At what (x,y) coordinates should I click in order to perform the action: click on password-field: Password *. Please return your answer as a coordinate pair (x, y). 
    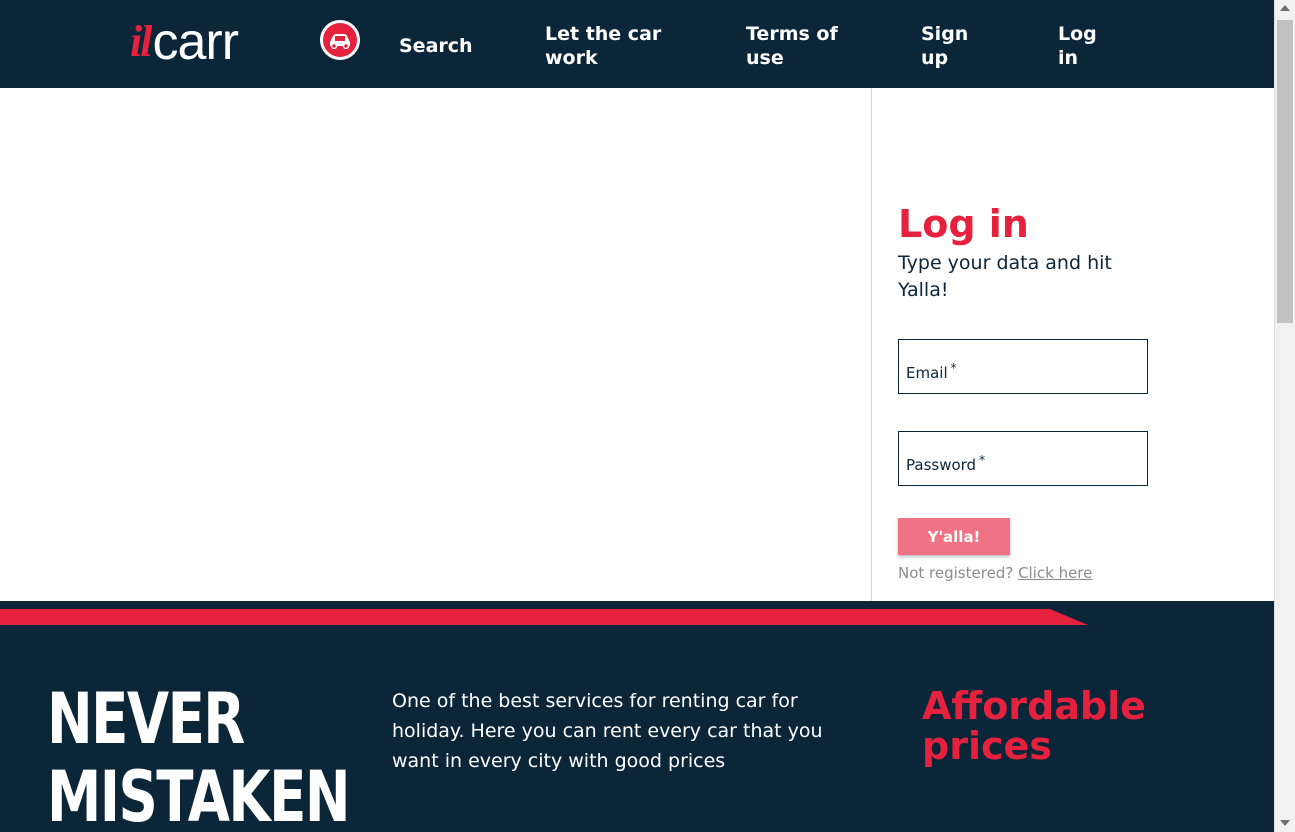
    Looking at the image, I should click on (1023, 458).